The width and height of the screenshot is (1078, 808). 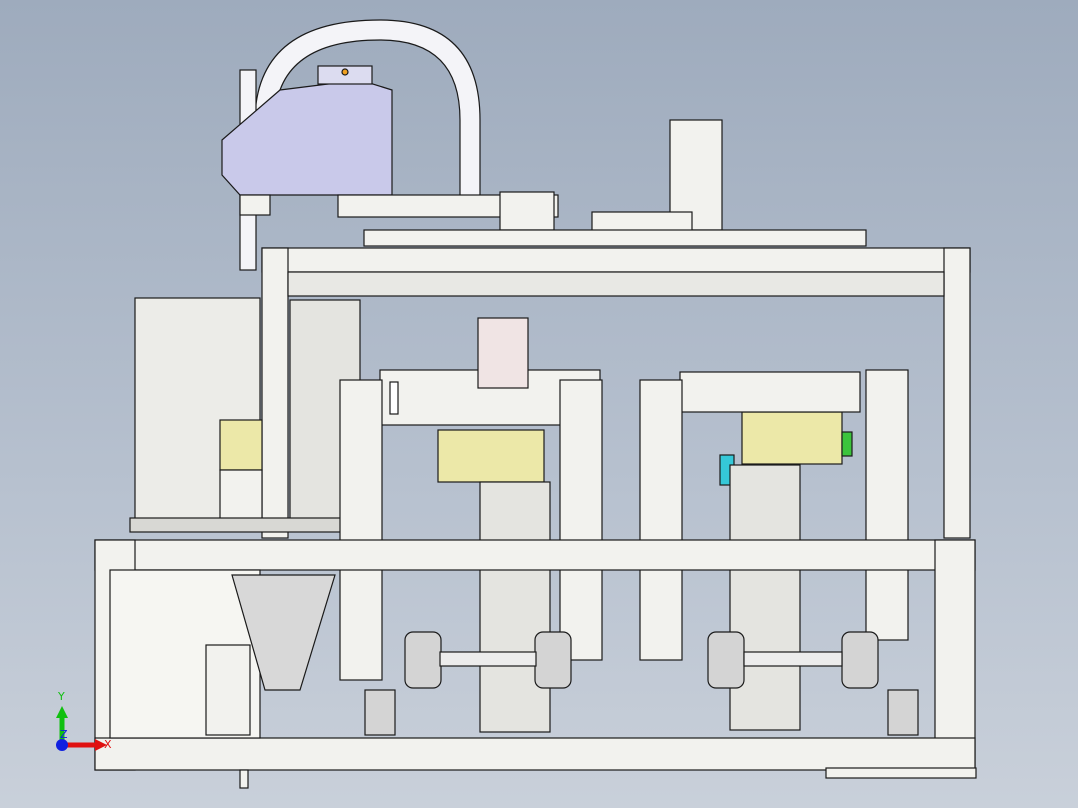 I want to click on right-tower, so click(x=615, y=183).